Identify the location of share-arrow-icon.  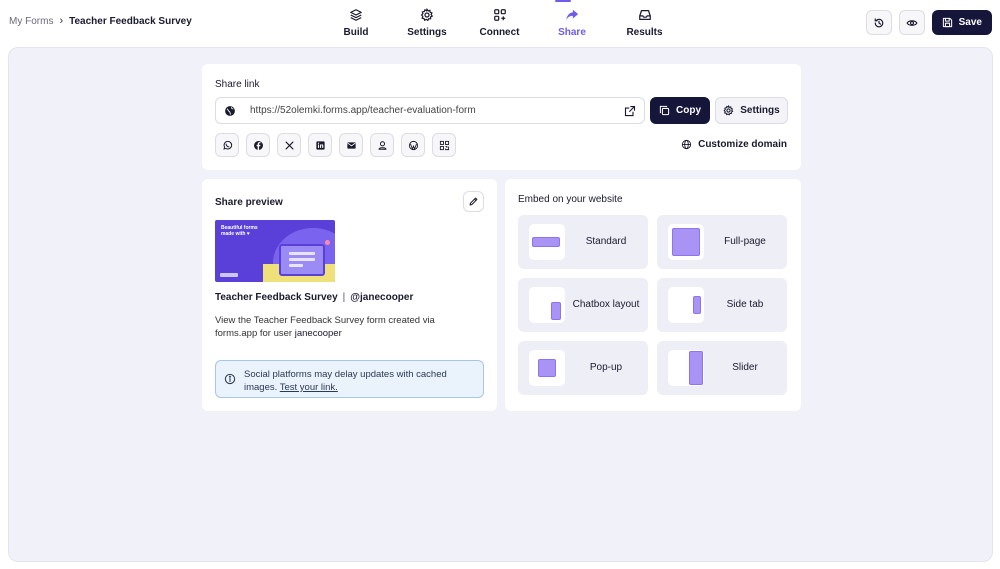
(572, 15).